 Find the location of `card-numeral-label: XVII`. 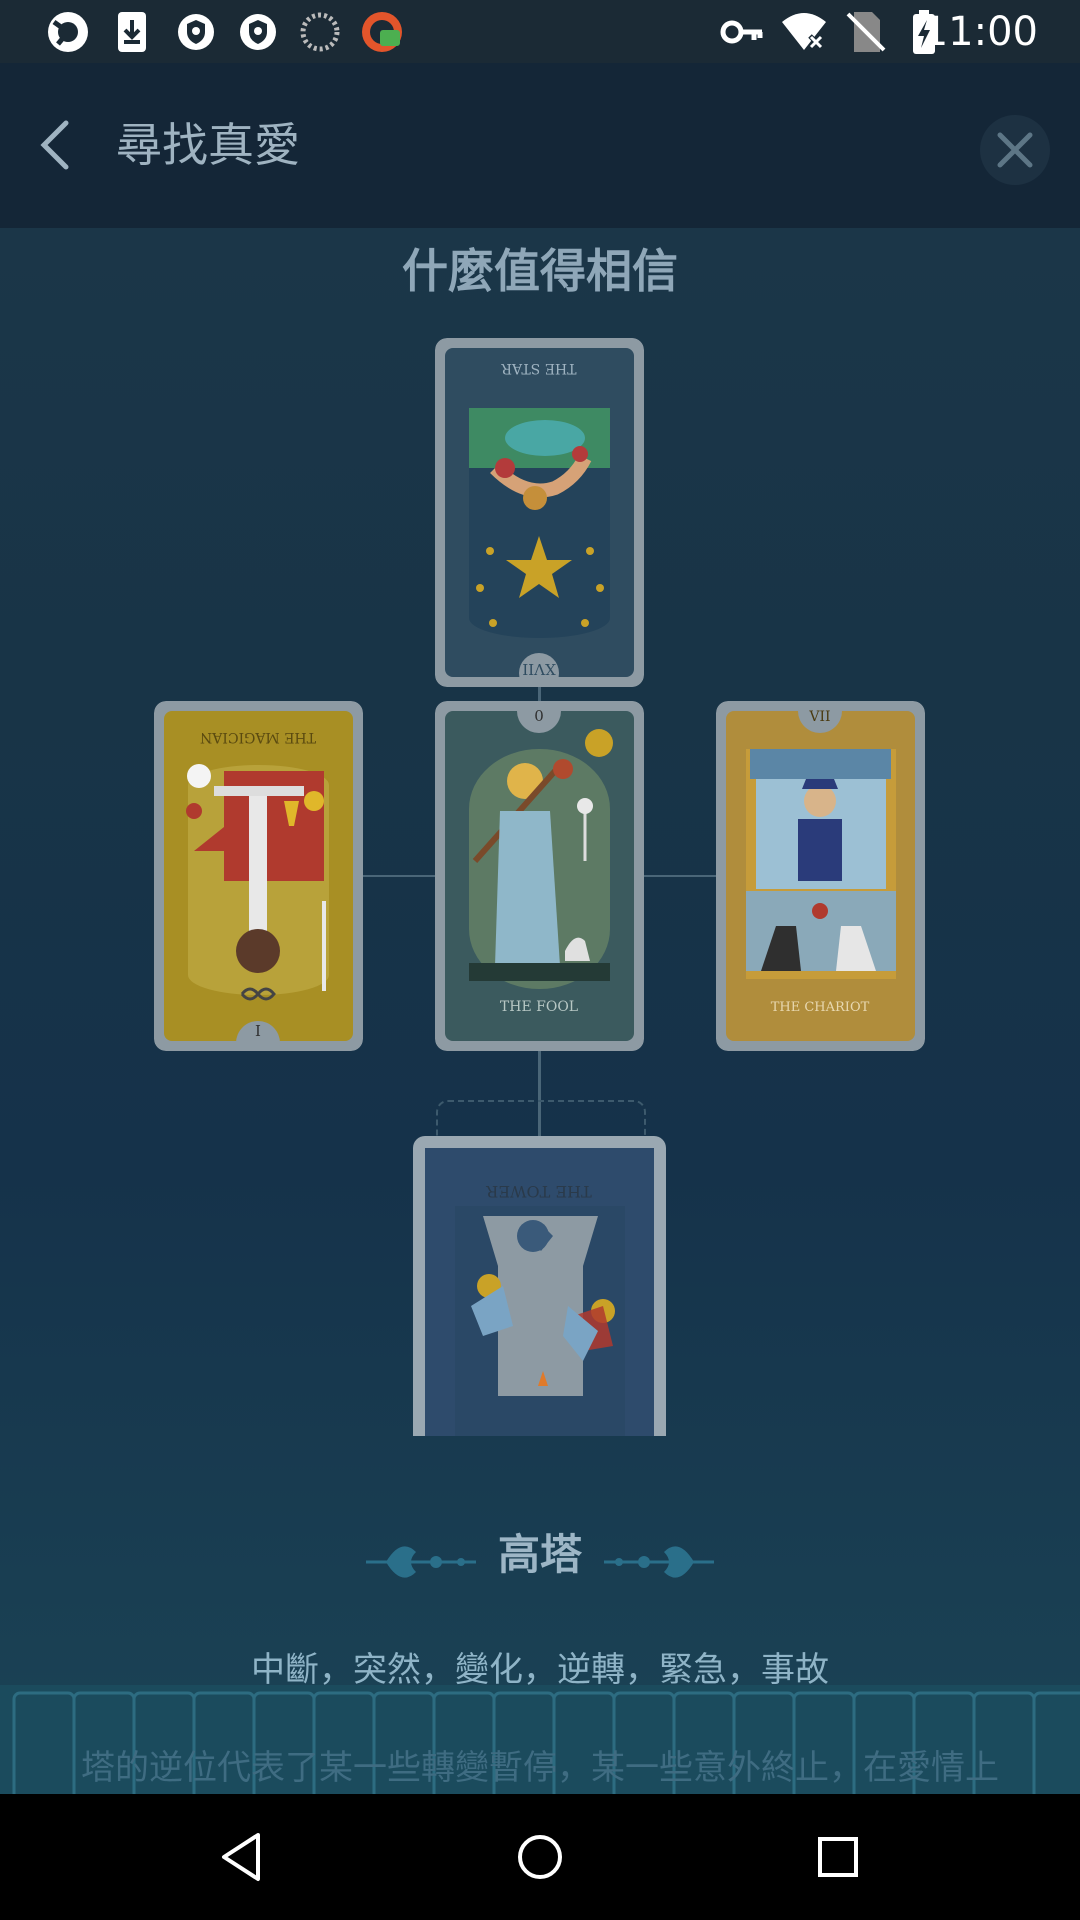

card-numeral-label: XVII is located at coordinates (538, 669).